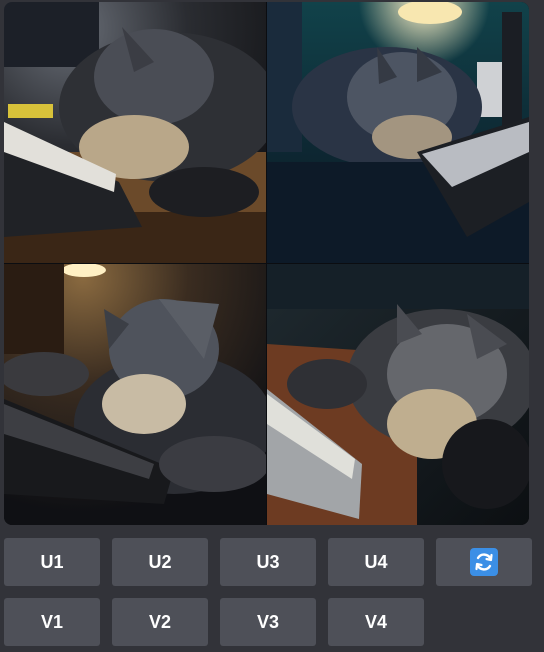 This screenshot has width=544, height=652. Describe the element at coordinates (376, 562) in the screenshot. I see `upscale-4-button: U4` at that location.